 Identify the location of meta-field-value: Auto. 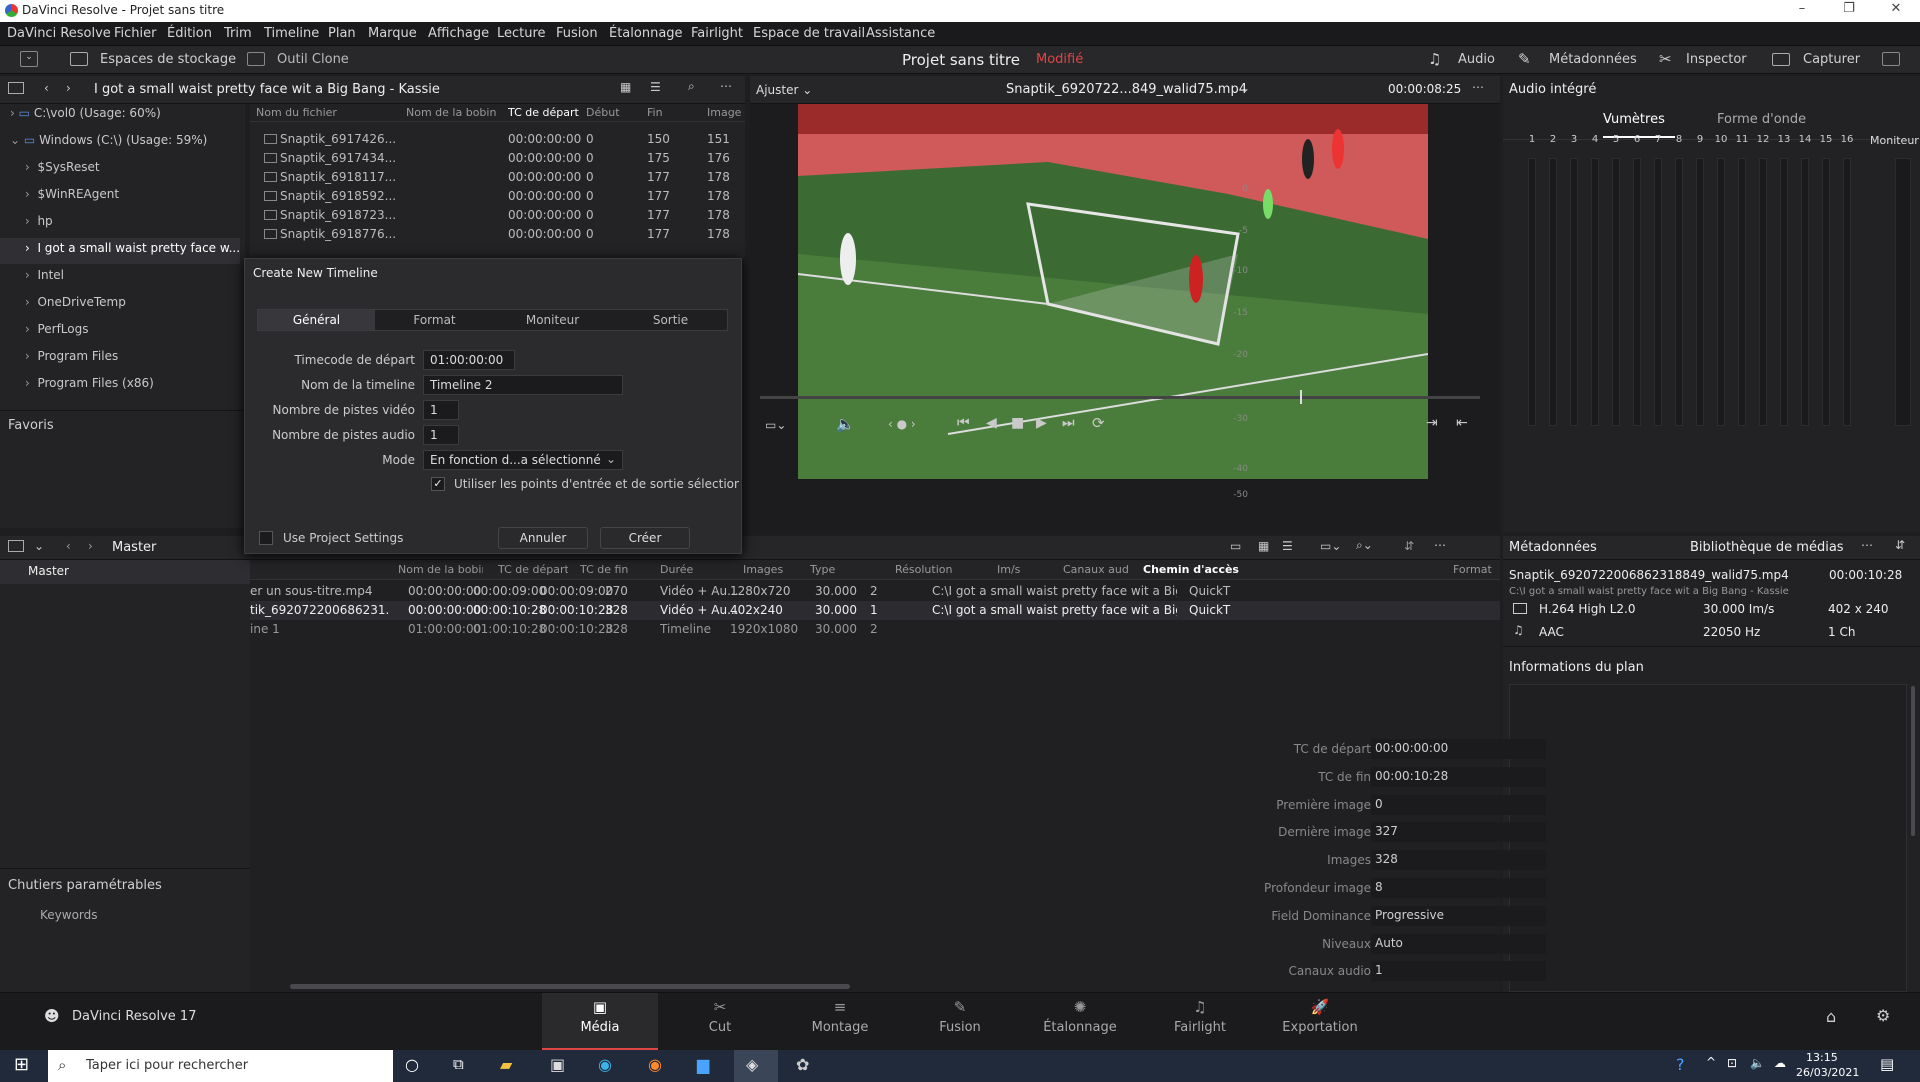
(1458, 943).